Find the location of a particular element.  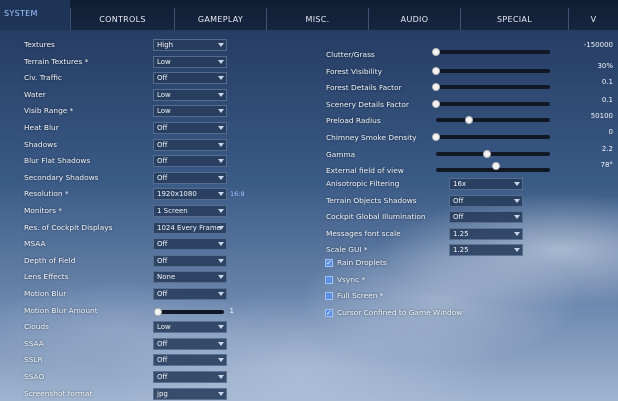

chimney-smoke-slider is located at coordinates (493, 137).